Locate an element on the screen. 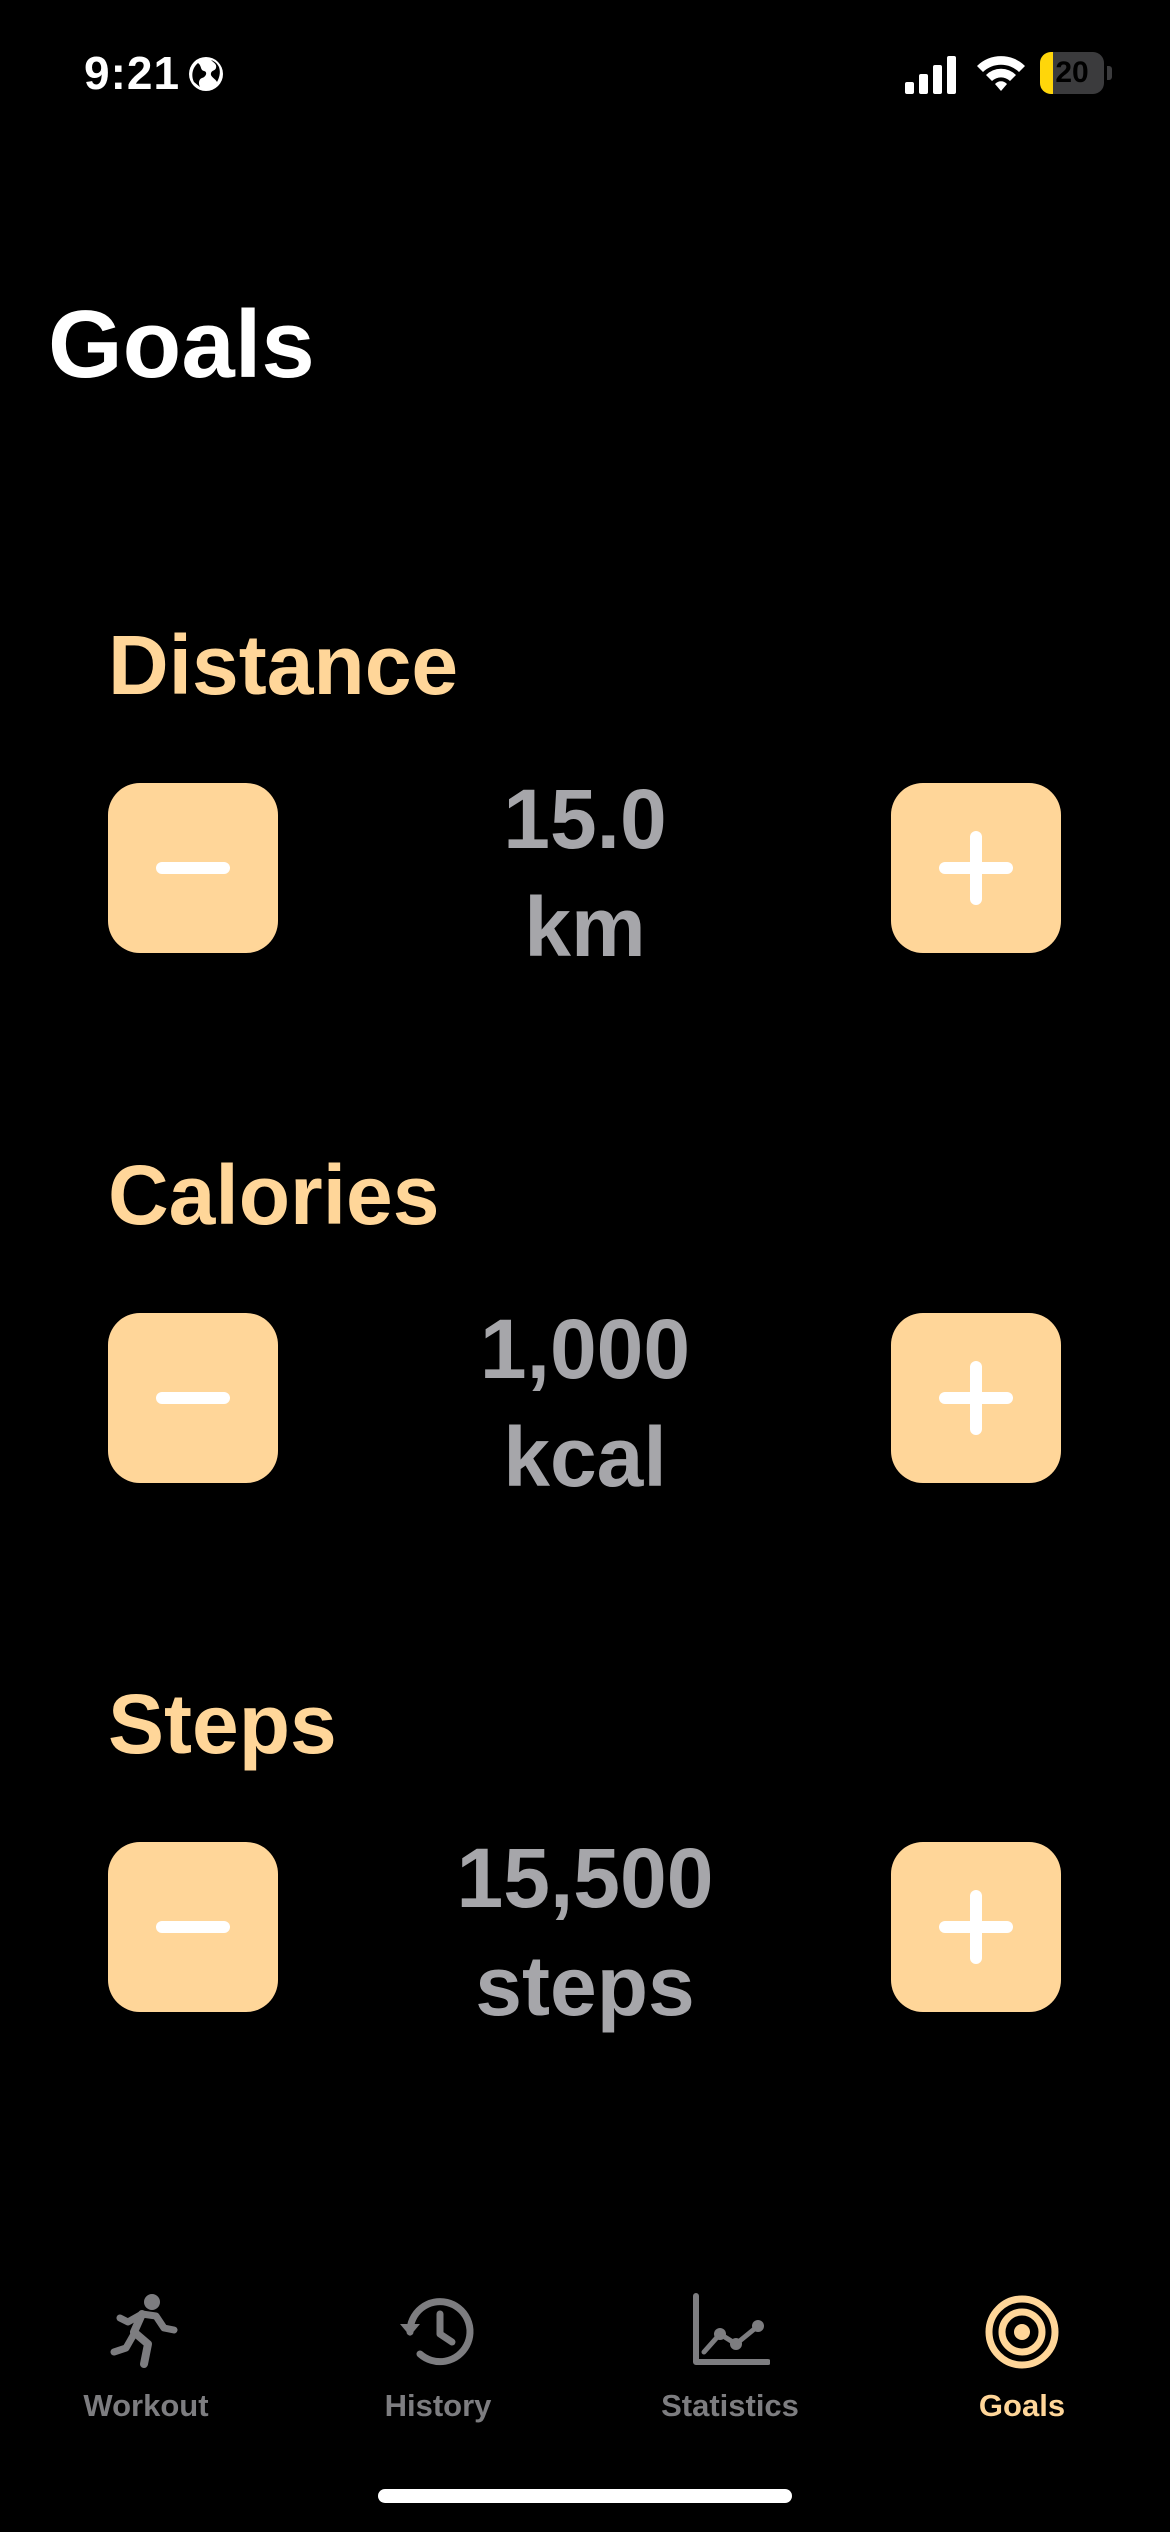  page-title: Goals is located at coordinates (181, 344).